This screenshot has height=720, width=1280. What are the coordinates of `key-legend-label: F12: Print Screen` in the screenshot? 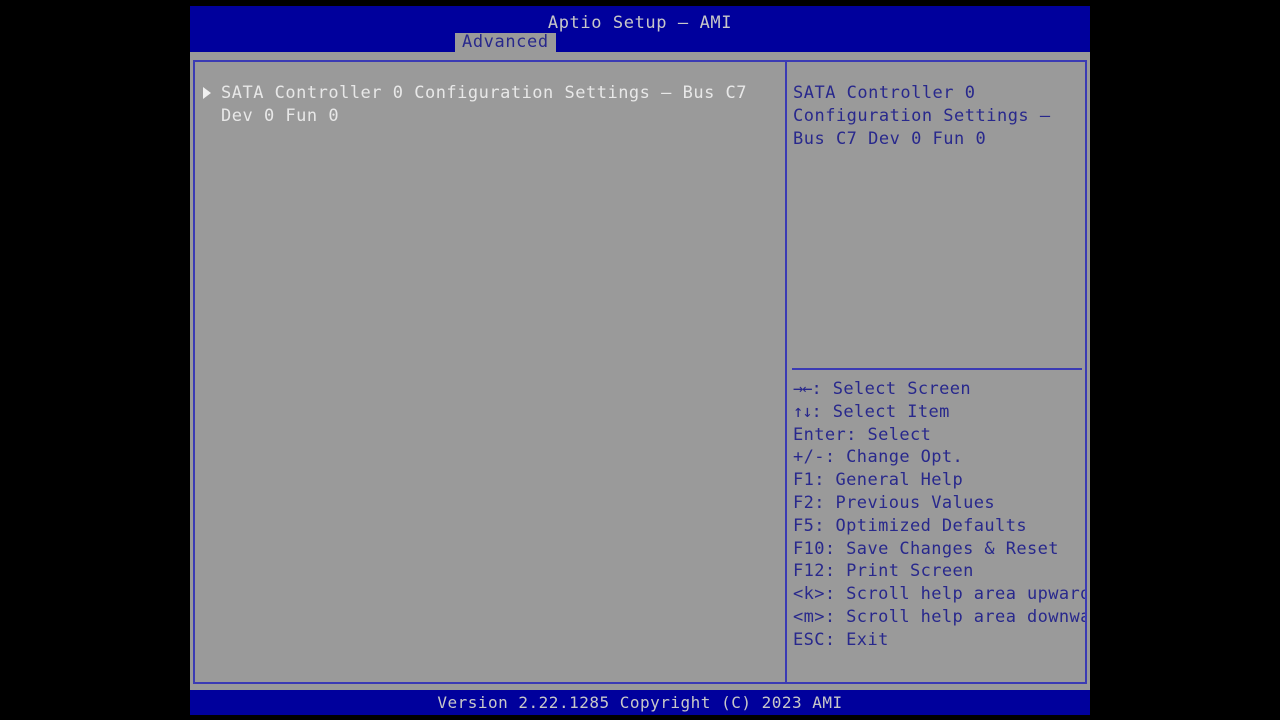 It's located at (883, 571).